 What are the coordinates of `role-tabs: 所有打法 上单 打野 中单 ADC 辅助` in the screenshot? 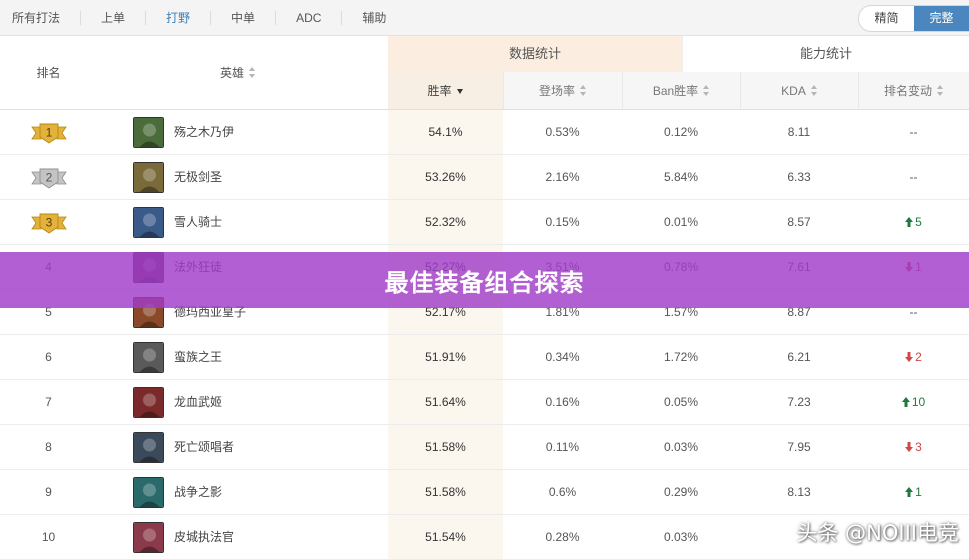 It's located at (203, 18).